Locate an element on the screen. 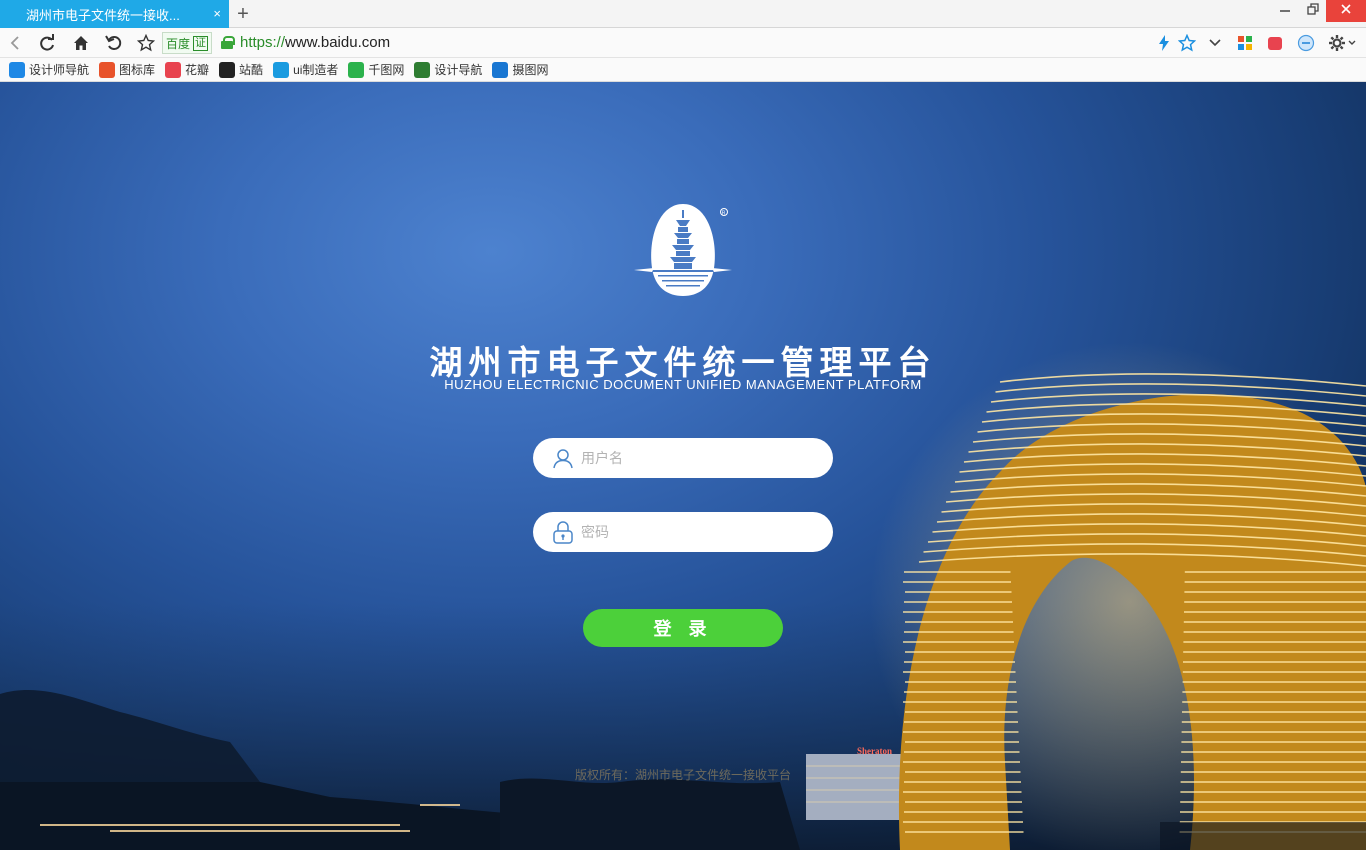  close-window-button is located at coordinates (1346, 11).